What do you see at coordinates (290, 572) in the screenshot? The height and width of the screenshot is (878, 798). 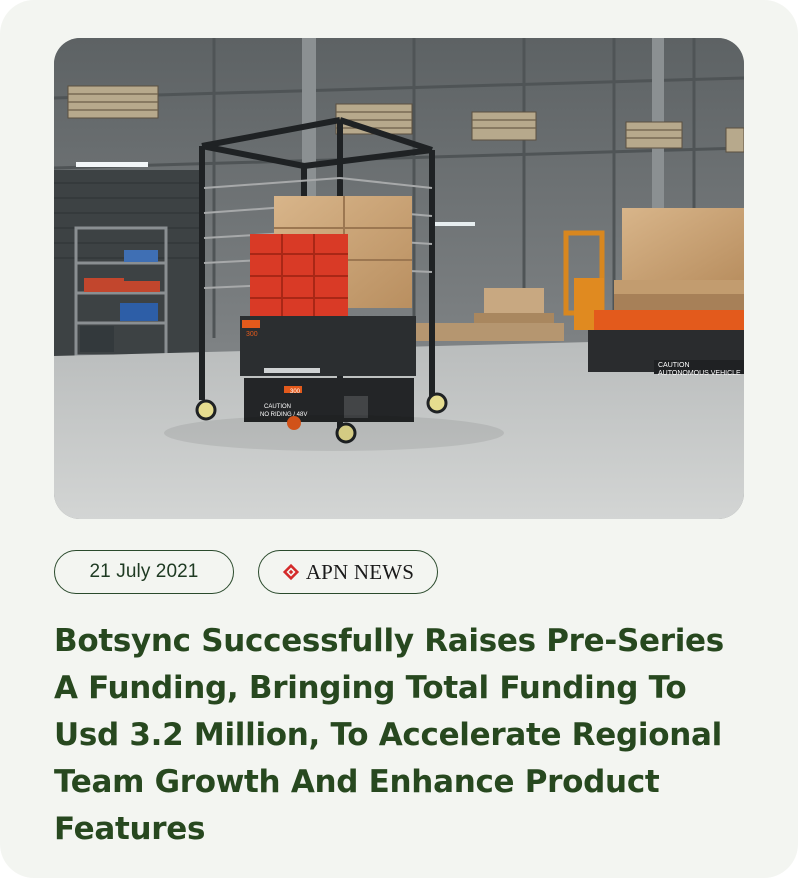 I see `apn-logo-icon` at bounding box center [290, 572].